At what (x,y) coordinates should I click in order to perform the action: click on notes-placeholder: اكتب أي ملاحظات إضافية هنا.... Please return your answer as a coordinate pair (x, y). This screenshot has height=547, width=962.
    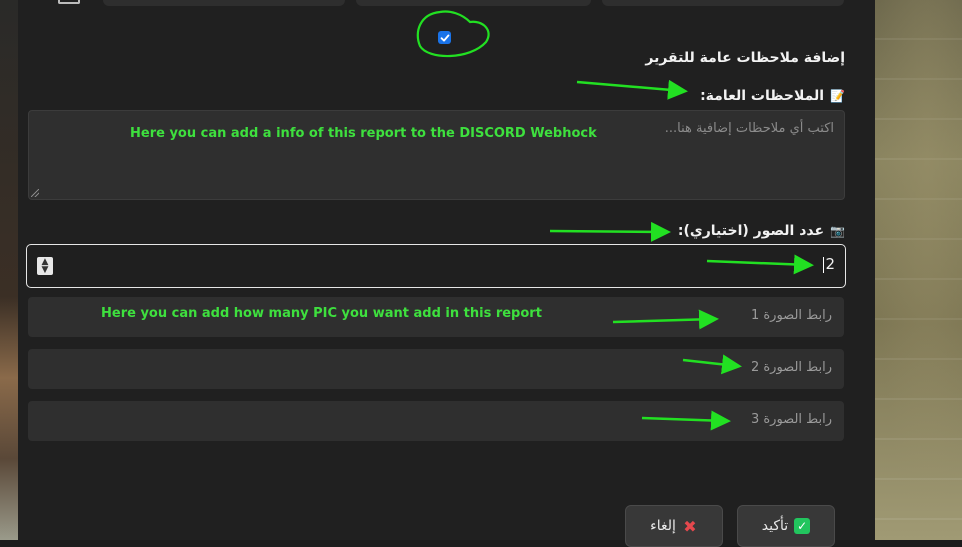
    Looking at the image, I should click on (749, 128).